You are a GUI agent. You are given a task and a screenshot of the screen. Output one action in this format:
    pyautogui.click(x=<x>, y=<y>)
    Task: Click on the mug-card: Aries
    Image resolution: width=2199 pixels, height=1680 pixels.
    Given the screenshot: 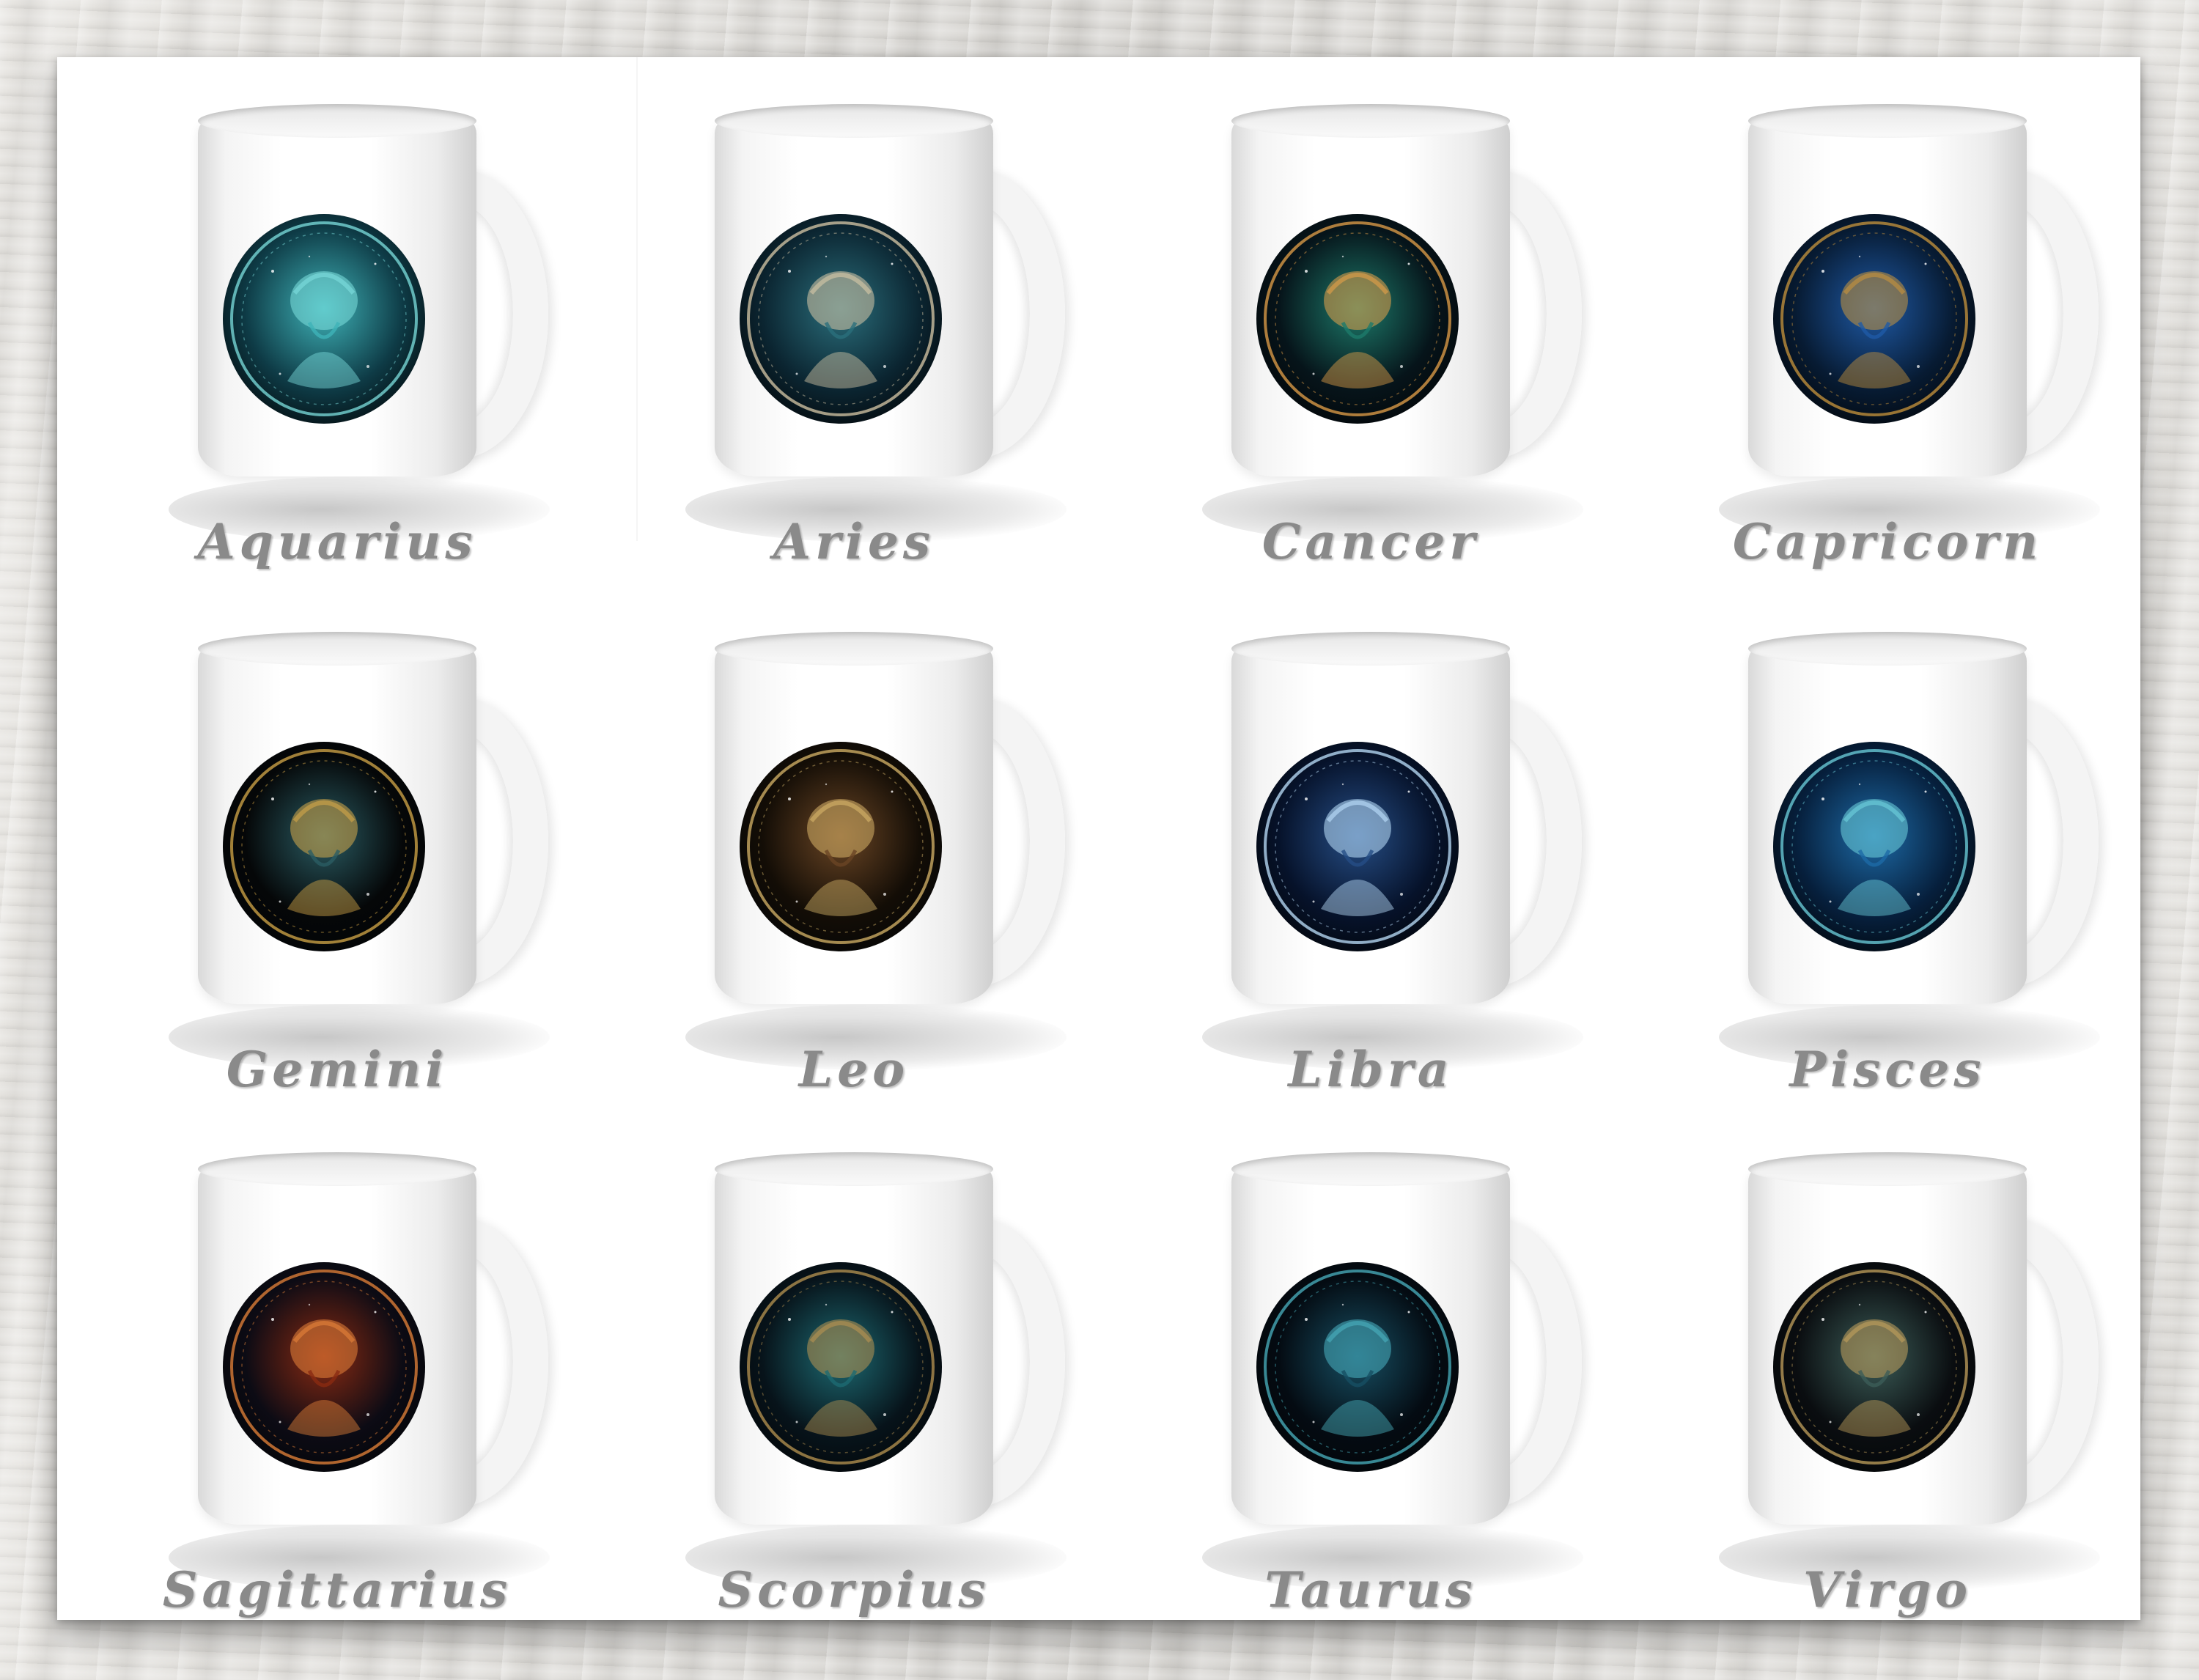 What is the action you would take?
    pyautogui.click(x=861, y=344)
    